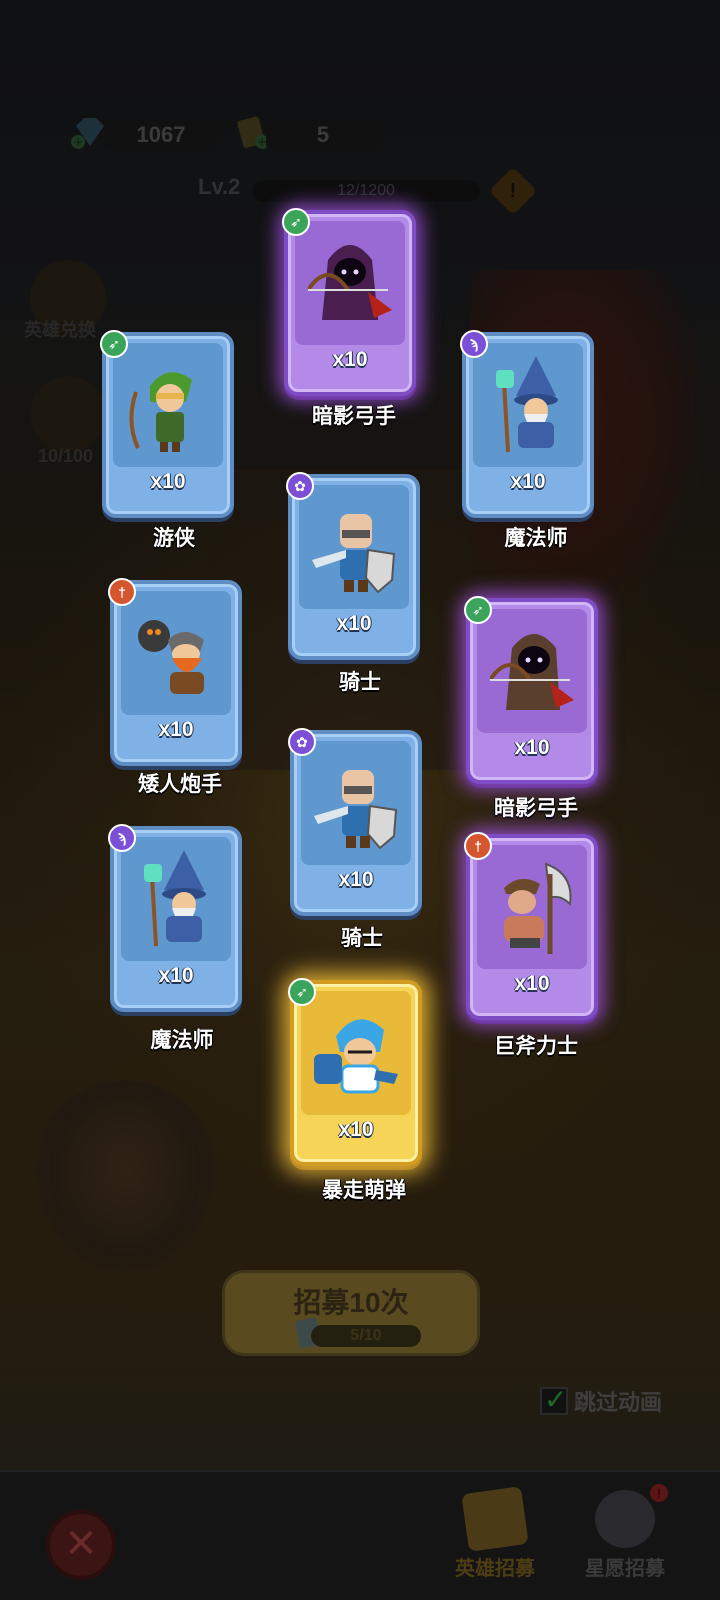 The height and width of the screenshot is (1600, 720). I want to click on rampage-bomber-art, so click(356, 1056).